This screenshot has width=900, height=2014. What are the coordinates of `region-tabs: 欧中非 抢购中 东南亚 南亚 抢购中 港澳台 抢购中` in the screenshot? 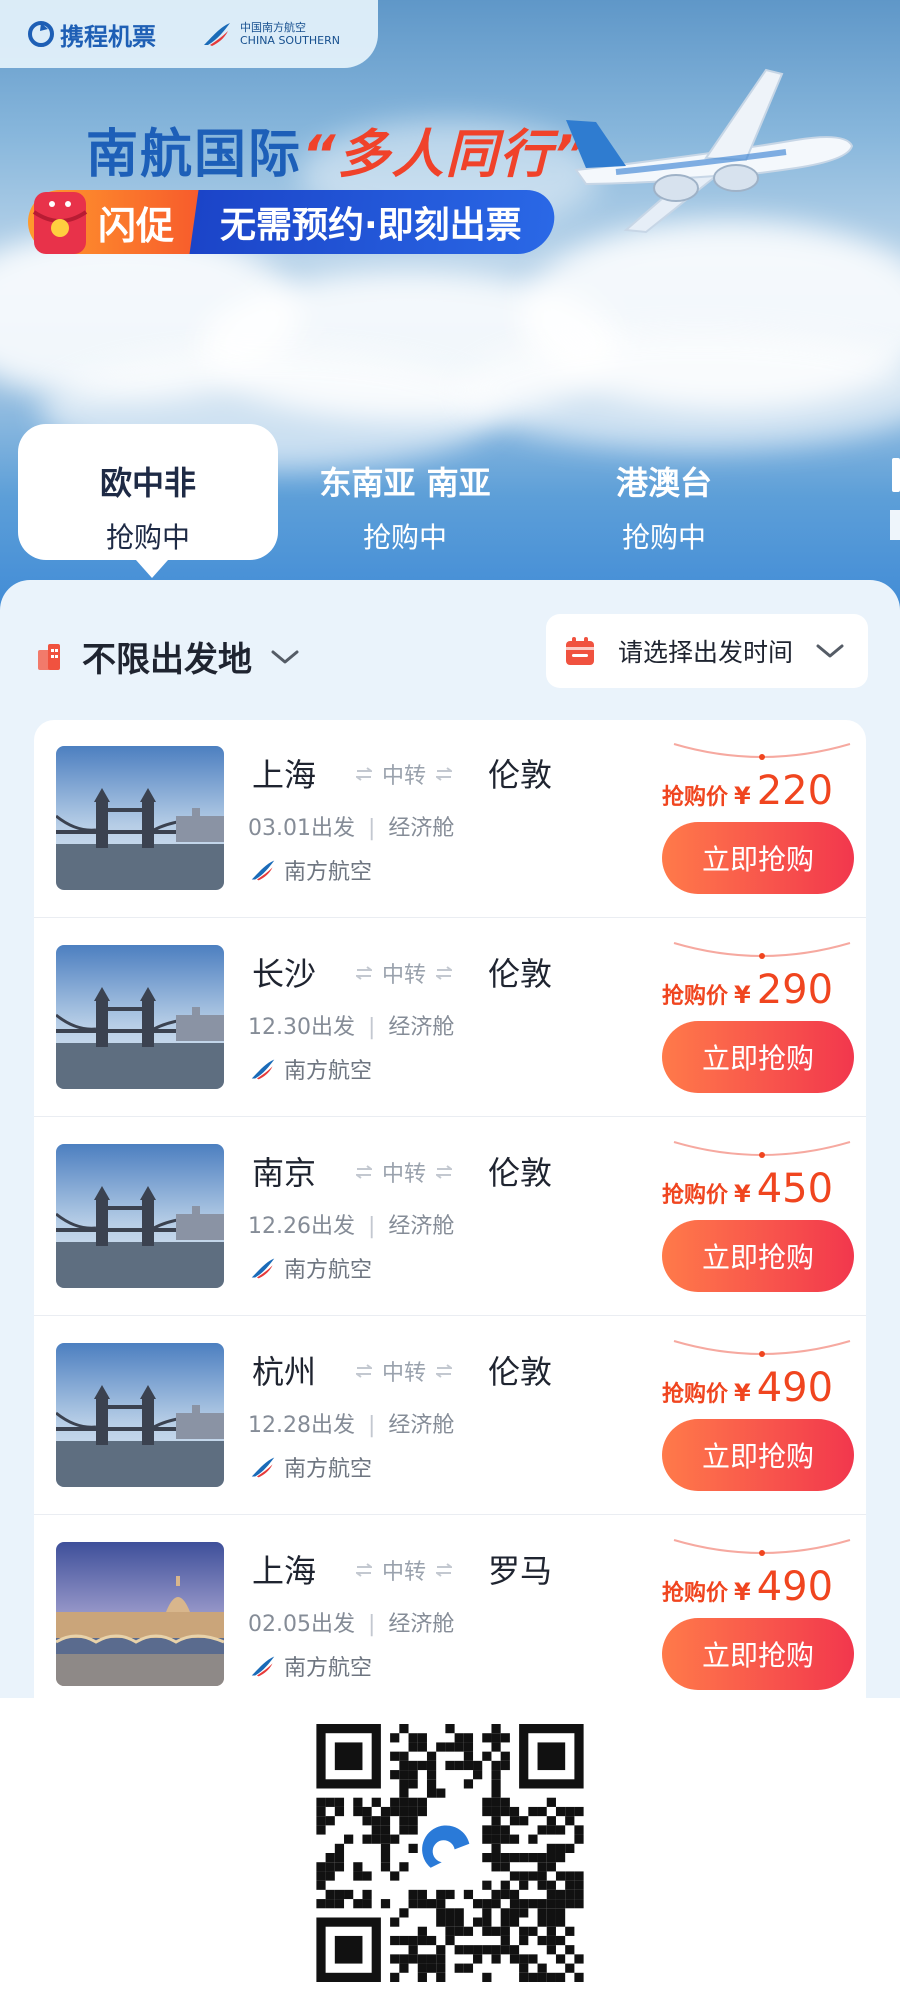 It's located at (450, 501).